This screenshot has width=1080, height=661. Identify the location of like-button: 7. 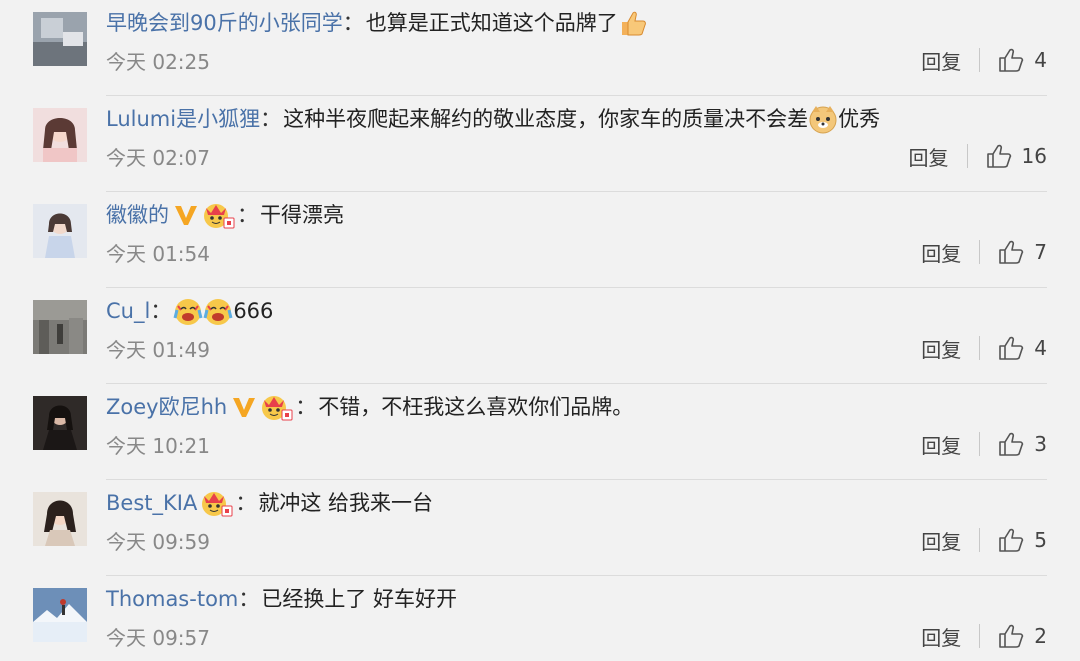
(1022, 252).